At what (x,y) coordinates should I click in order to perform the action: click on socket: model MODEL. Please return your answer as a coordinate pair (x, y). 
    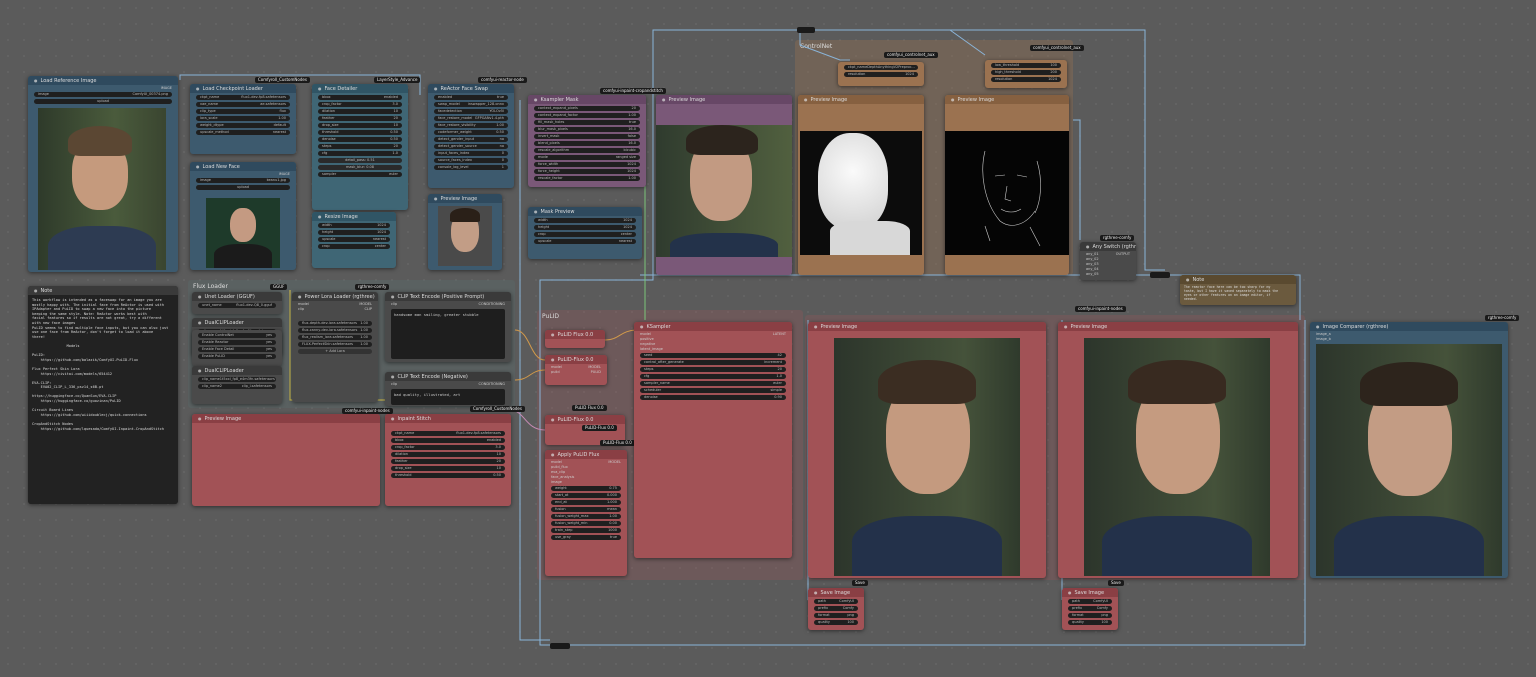
    Looking at the image, I should click on (586, 462).